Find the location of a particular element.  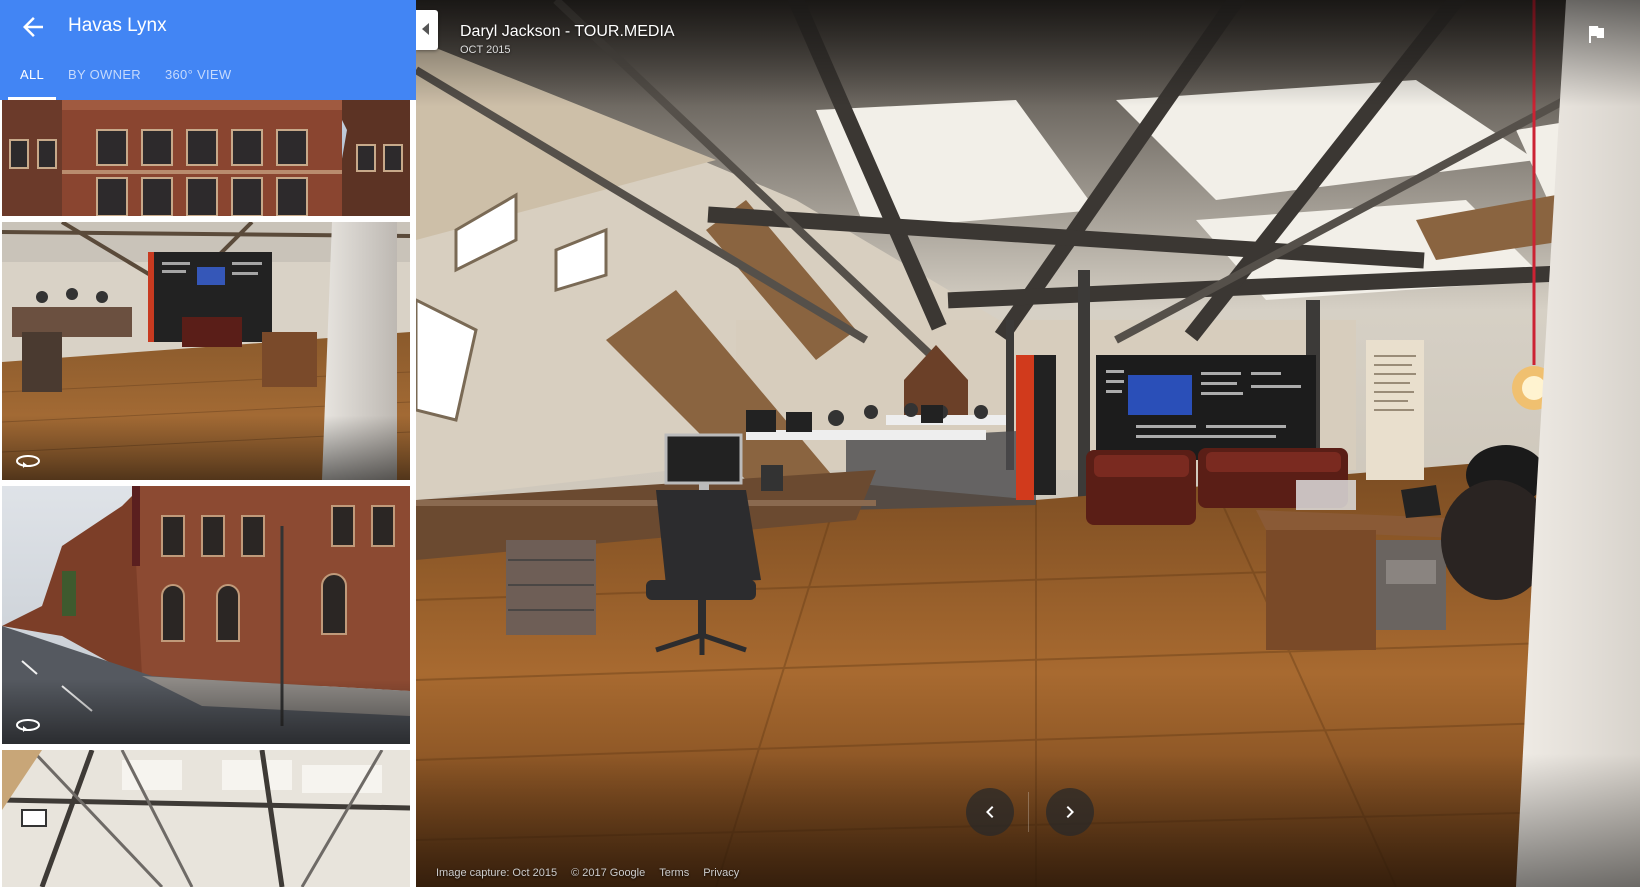

panel-header: Havas Lynx ALL BY OWNER 360° VIEW is located at coordinates (208, 50).